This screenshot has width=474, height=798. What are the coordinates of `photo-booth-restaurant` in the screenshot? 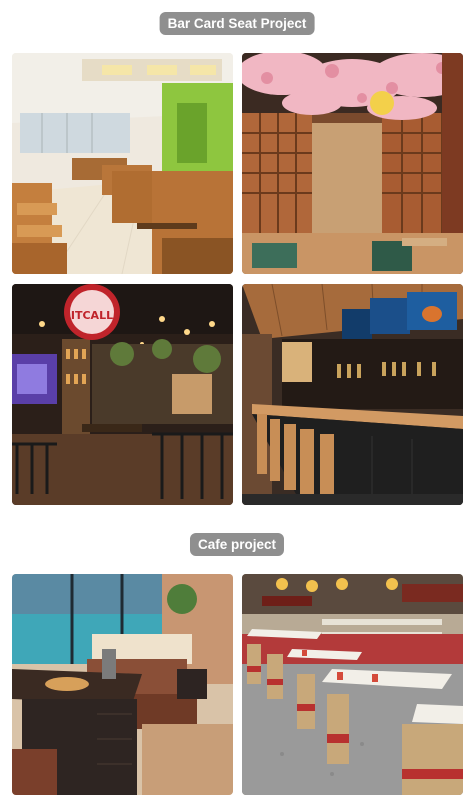 It's located at (122, 163).